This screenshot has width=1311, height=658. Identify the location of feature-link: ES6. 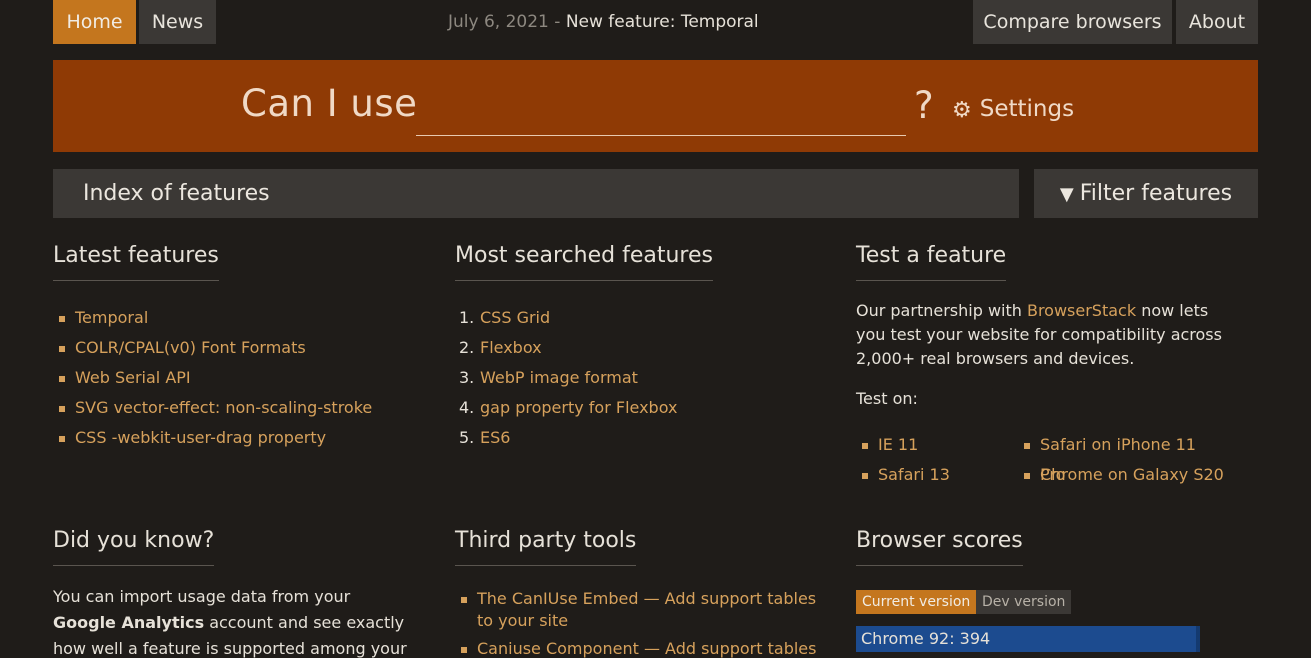
(495, 437).